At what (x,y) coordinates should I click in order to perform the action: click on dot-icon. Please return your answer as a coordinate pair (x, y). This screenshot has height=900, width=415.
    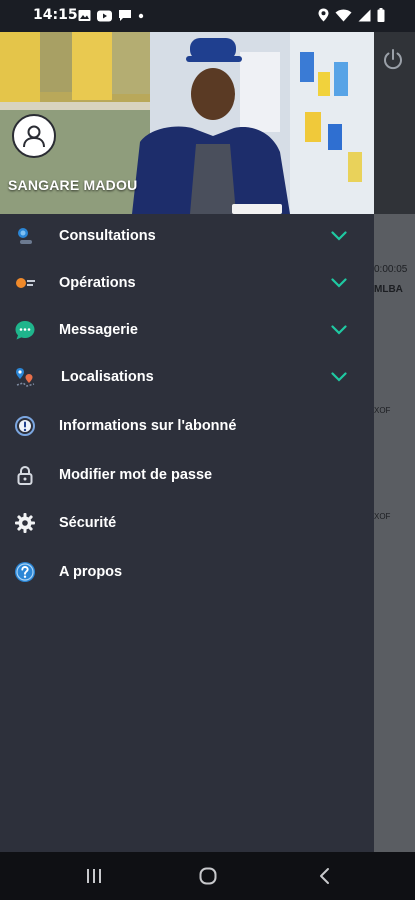
    Looking at the image, I should click on (141, 15).